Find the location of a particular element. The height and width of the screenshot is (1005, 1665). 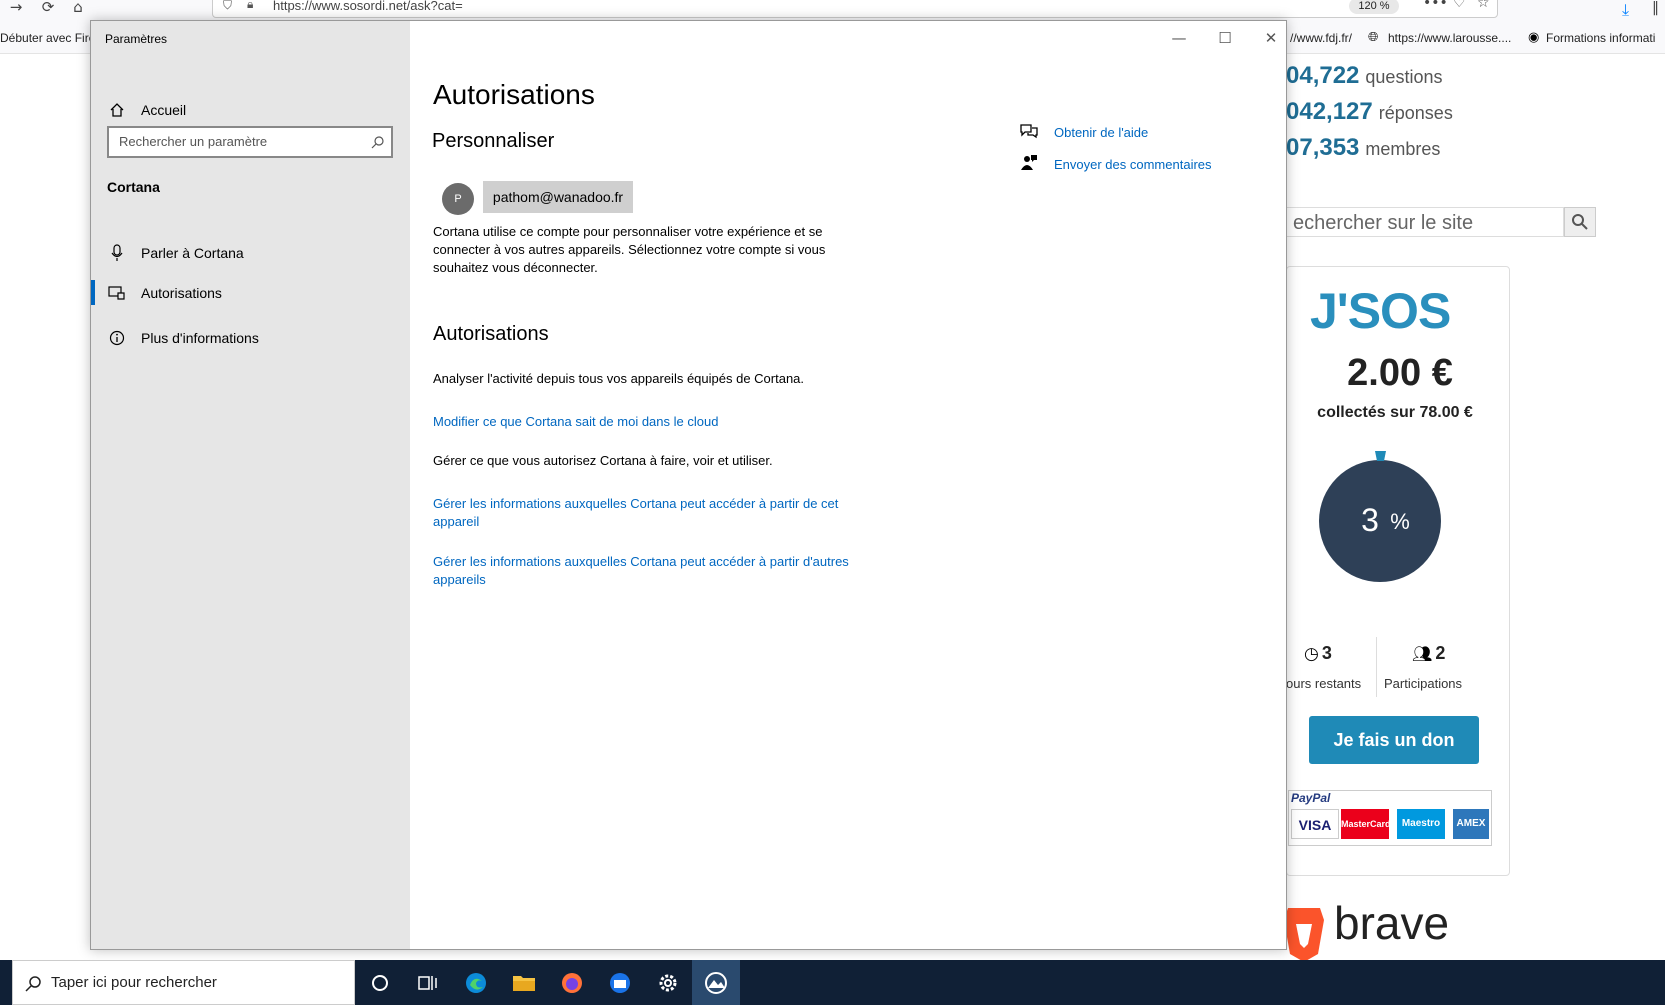

gauge-circle is located at coordinates (1380, 521).